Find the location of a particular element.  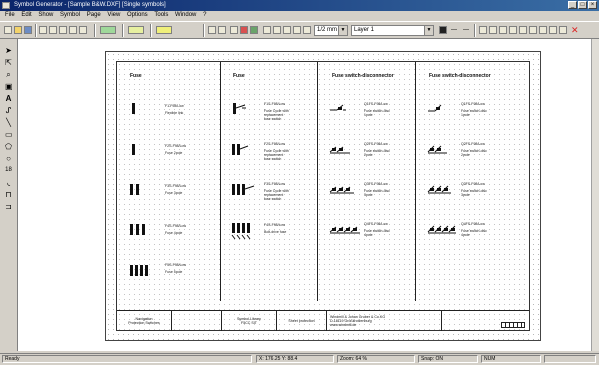

window-controls: _ □ × is located at coordinates (582, 5).